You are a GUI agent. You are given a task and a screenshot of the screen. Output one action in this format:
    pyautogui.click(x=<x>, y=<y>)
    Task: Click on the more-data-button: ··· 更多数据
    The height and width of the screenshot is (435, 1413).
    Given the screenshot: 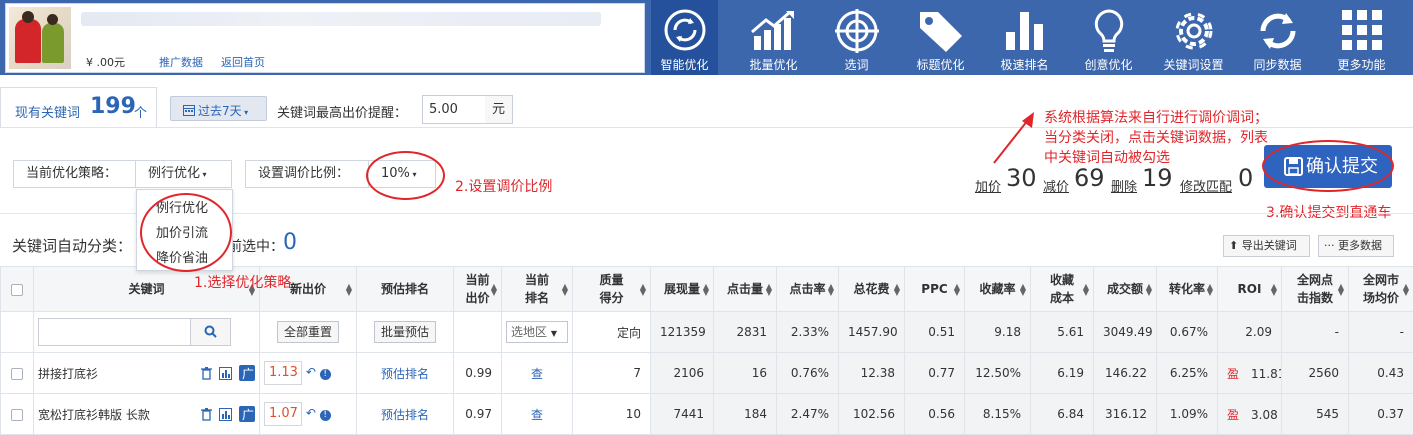 What is the action you would take?
    pyautogui.click(x=1356, y=246)
    